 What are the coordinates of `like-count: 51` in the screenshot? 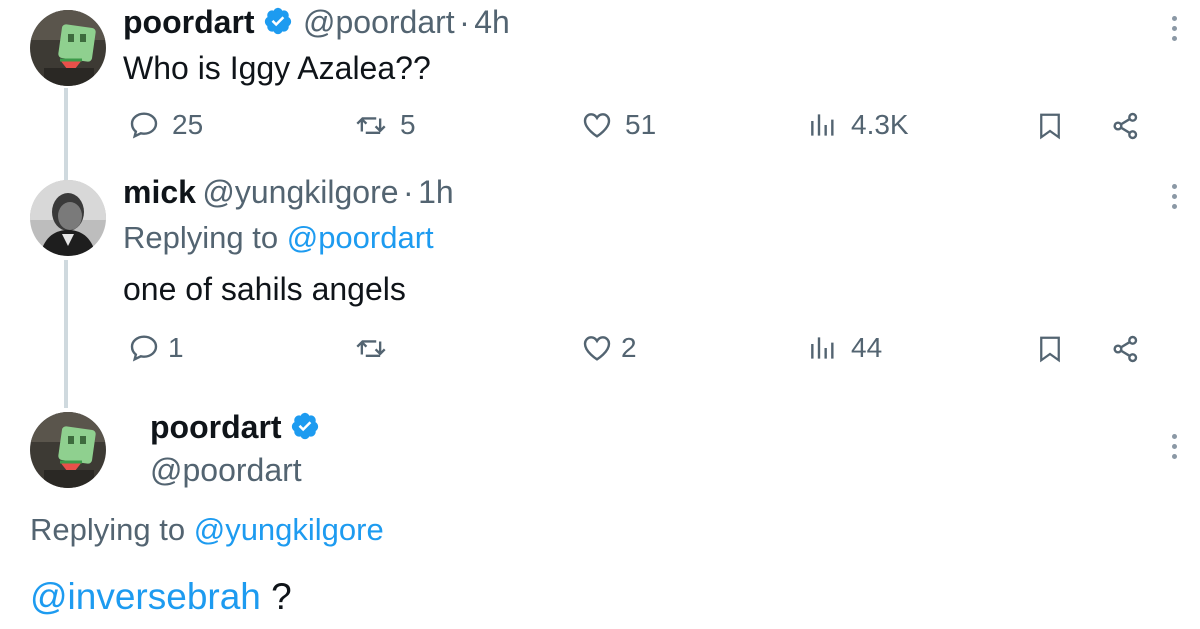 It's located at (641, 124).